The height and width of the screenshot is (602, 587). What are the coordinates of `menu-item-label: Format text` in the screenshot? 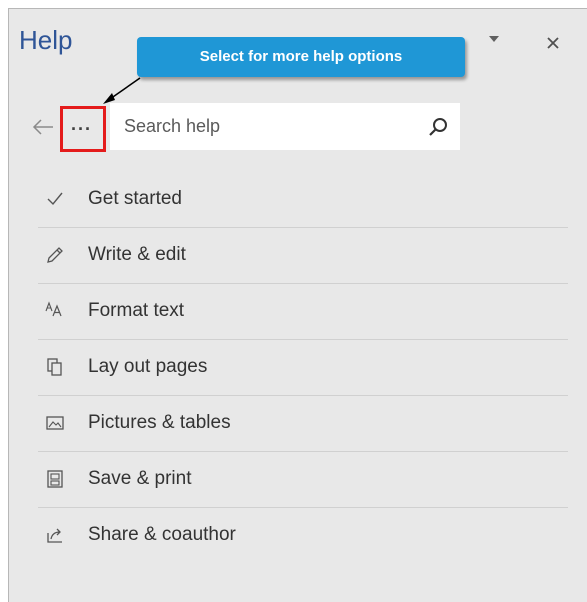 It's located at (136, 310).